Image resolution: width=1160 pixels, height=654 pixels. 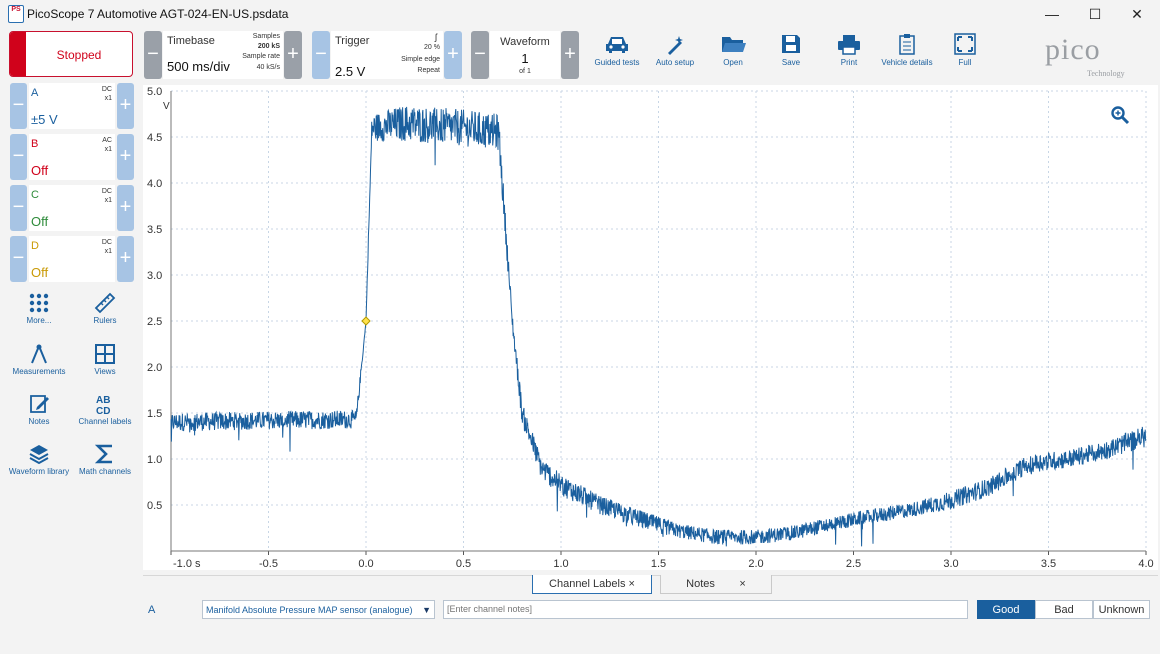 What do you see at coordinates (154, 184) in the screenshot?
I see `y-tick-label: 4.0` at bounding box center [154, 184].